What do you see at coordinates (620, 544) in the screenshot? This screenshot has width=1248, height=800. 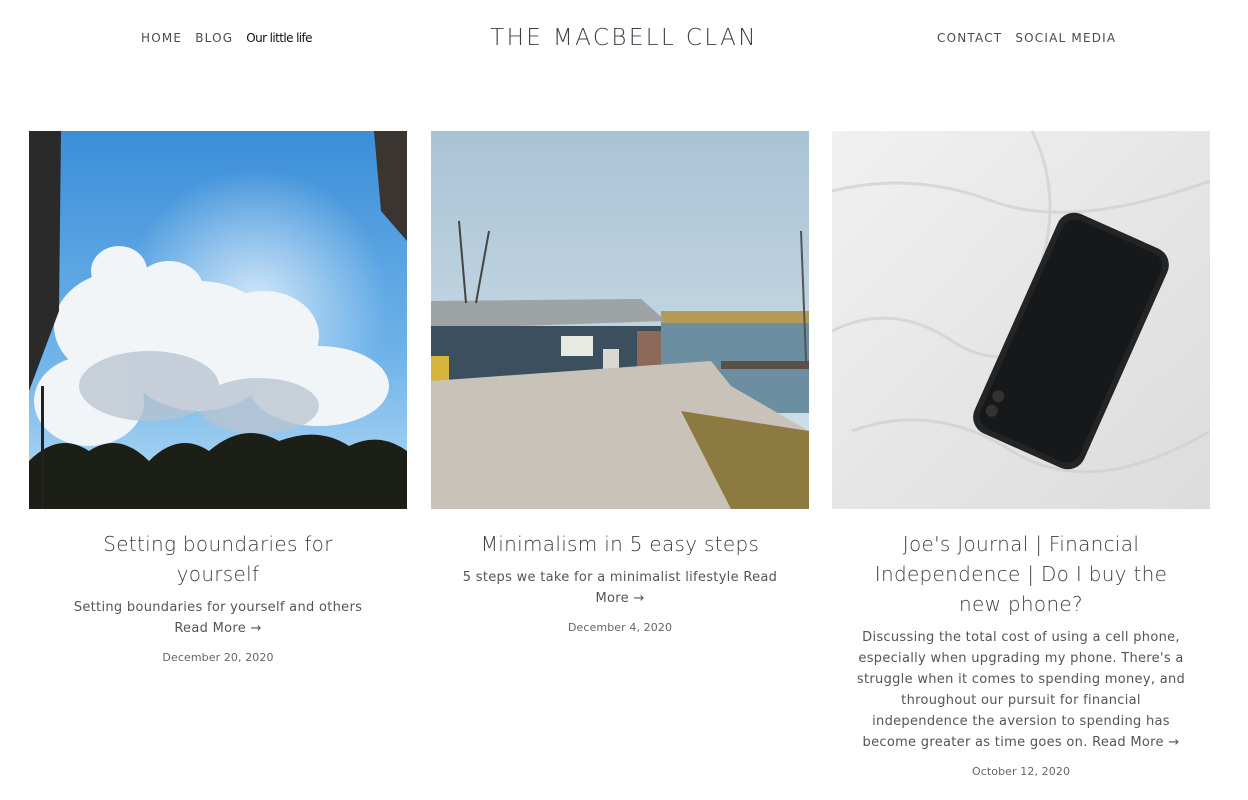 I see `post-title: Minimalism in 5 easy steps` at bounding box center [620, 544].